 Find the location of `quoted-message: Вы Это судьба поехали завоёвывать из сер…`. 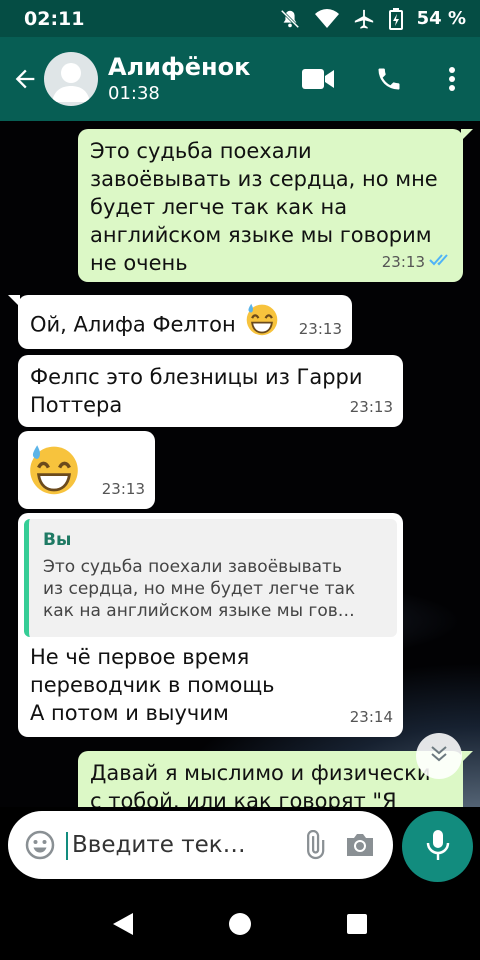

quoted-message: Вы Это судьба поехали завоёвывать из сер… is located at coordinates (210, 578).